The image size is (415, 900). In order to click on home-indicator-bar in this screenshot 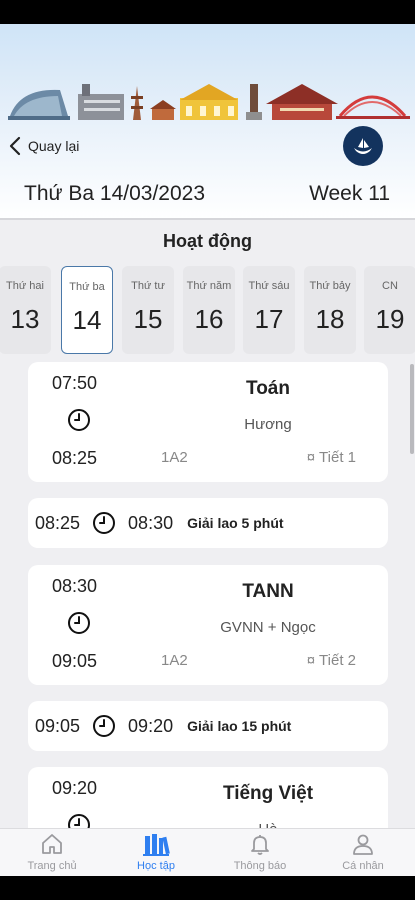, I will do `click(207, 888)`.